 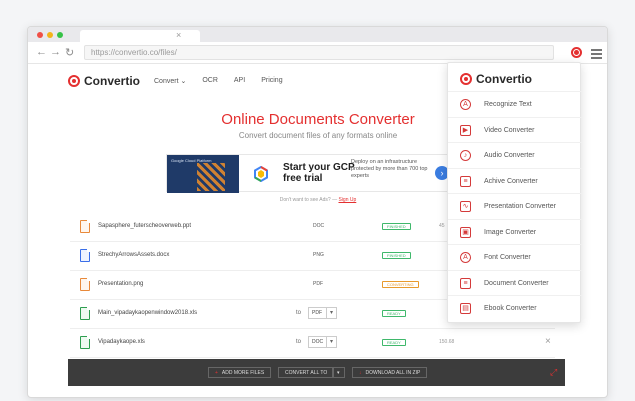 What do you see at coordinates (510, 308) in the screenshot?
I see `menu-item-label: Ebook Converter` at bounding box center [510, 308].